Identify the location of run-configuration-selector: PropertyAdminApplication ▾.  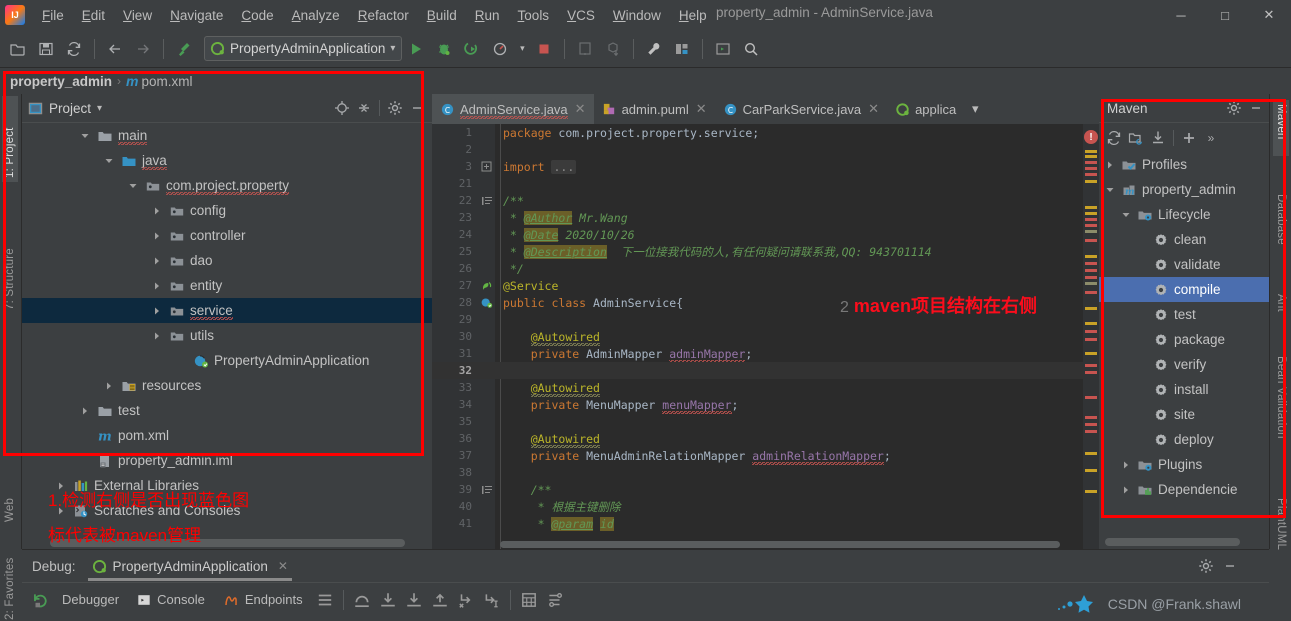
(303, 48).